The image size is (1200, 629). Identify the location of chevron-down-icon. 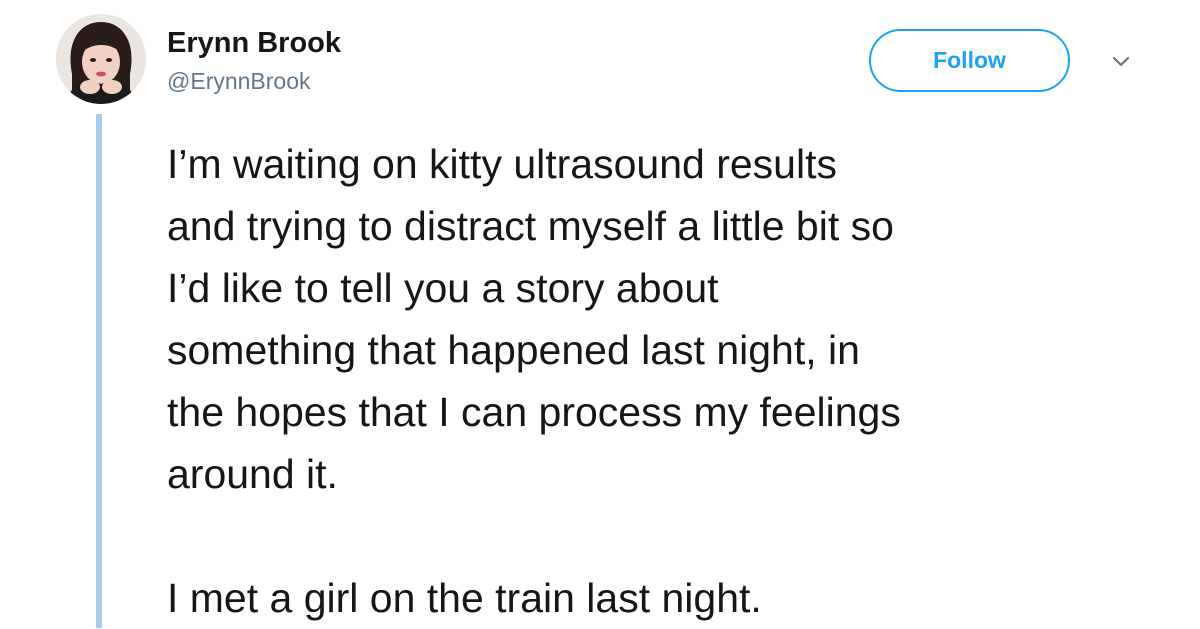
(1121, 62).